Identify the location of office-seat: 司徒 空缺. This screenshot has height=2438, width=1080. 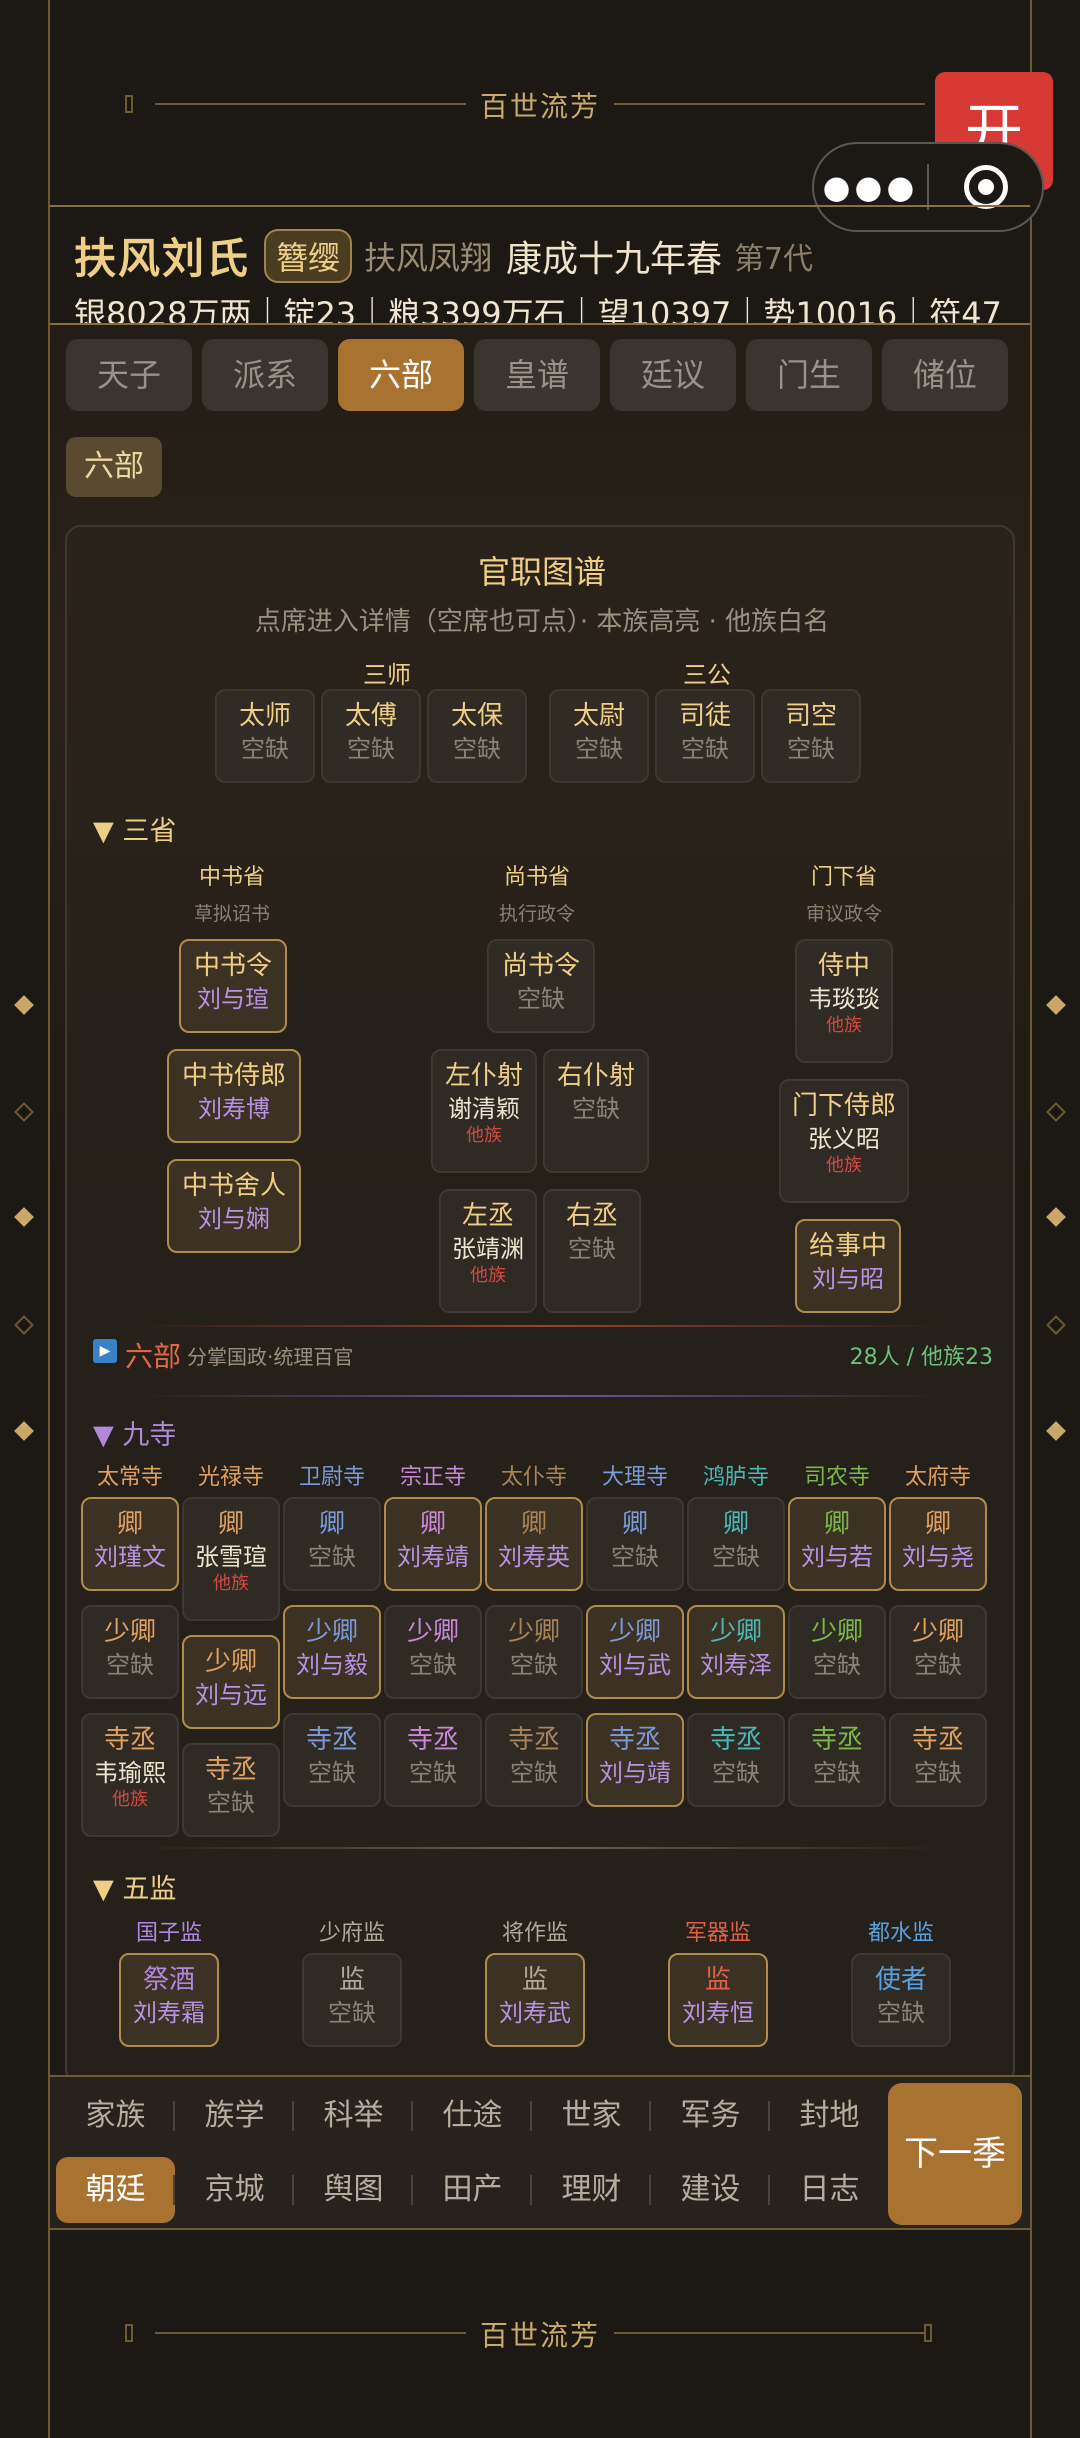
(705, 736).